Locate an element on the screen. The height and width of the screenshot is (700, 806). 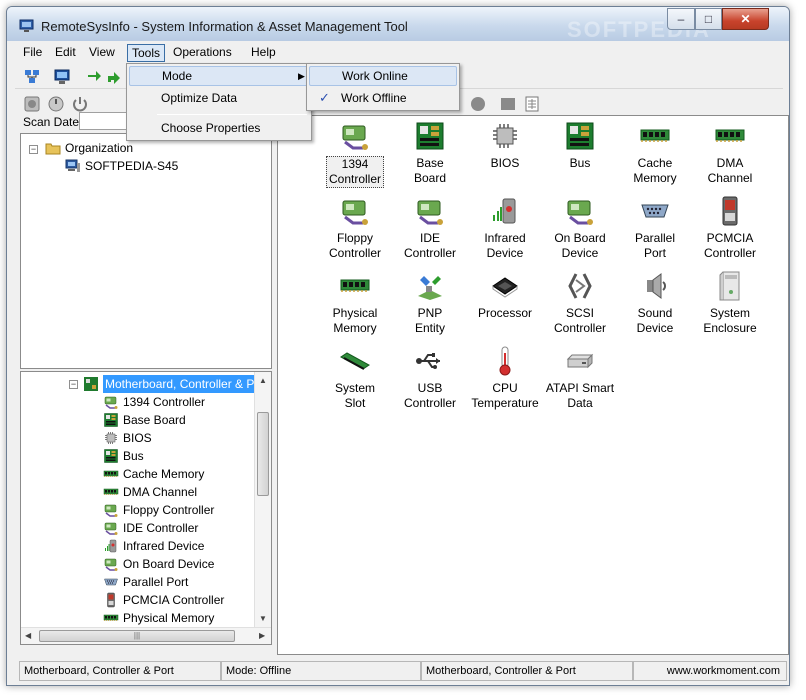
menu-operations: Operations is located at coordinates (202, 53).